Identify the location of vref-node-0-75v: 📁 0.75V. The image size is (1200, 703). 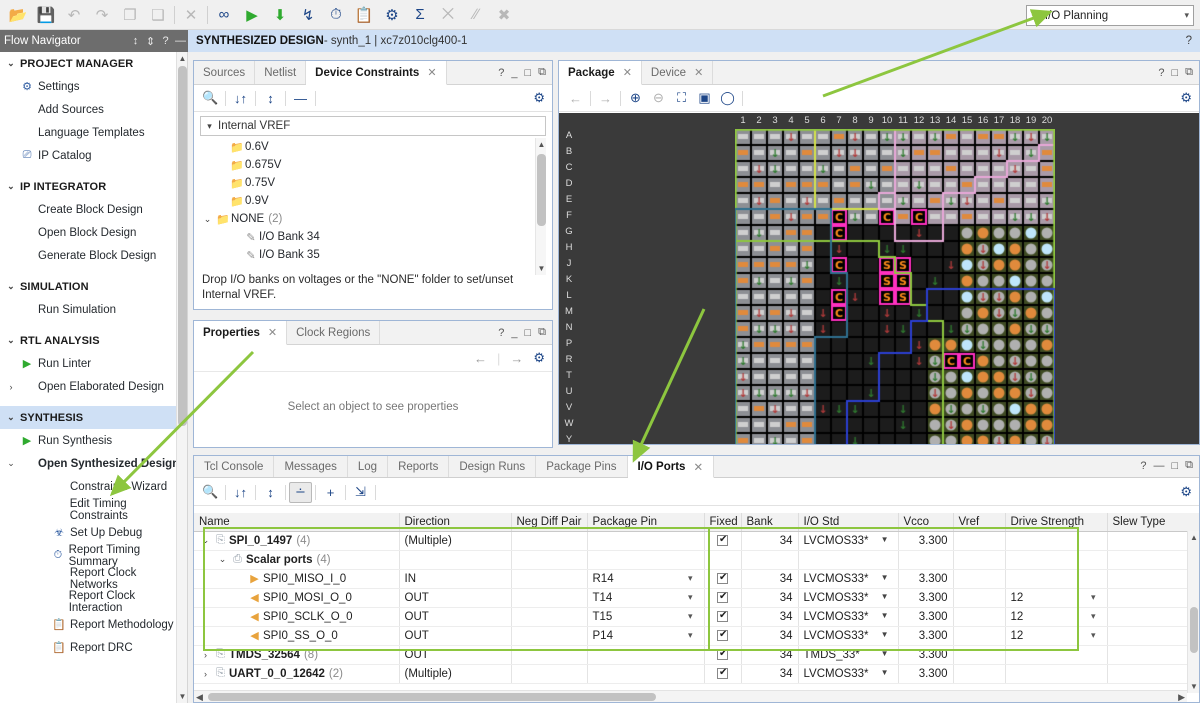
(373, 183).